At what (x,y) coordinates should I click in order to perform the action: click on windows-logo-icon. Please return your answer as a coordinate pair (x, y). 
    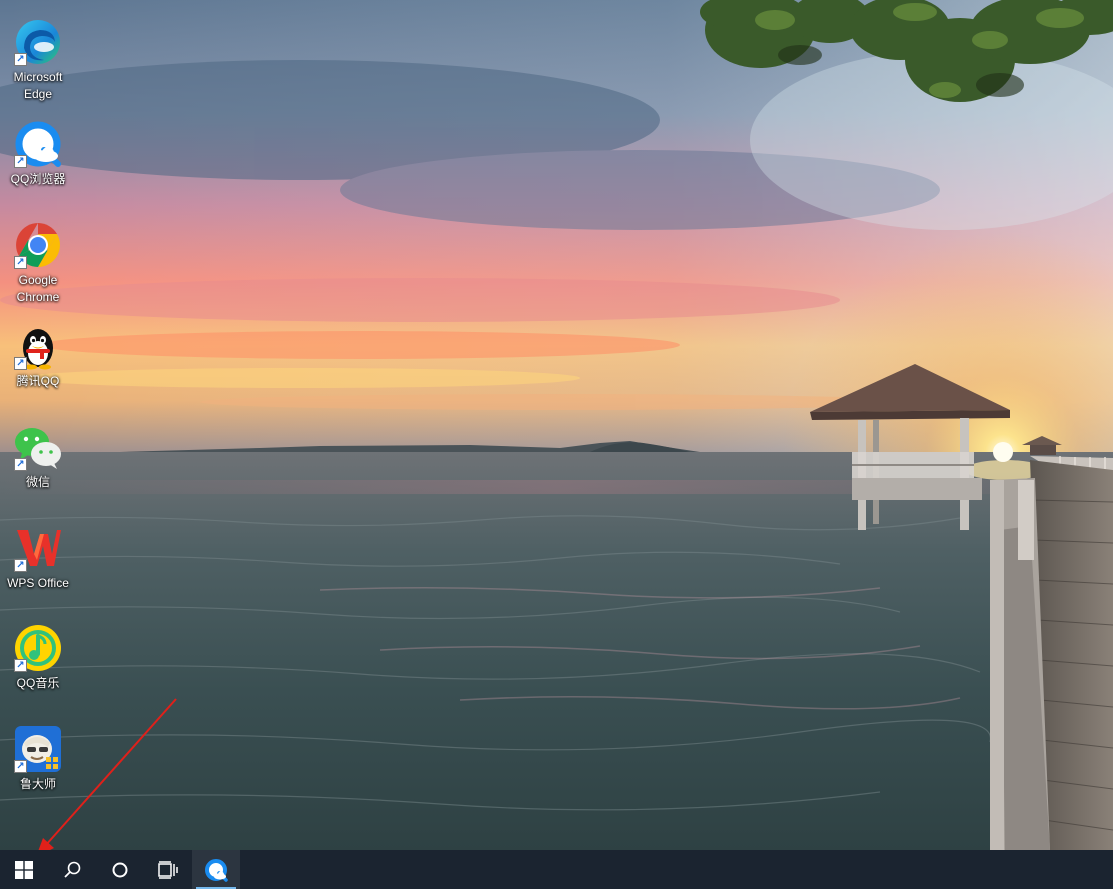
    Looking at the image, I should click on (24, 869).